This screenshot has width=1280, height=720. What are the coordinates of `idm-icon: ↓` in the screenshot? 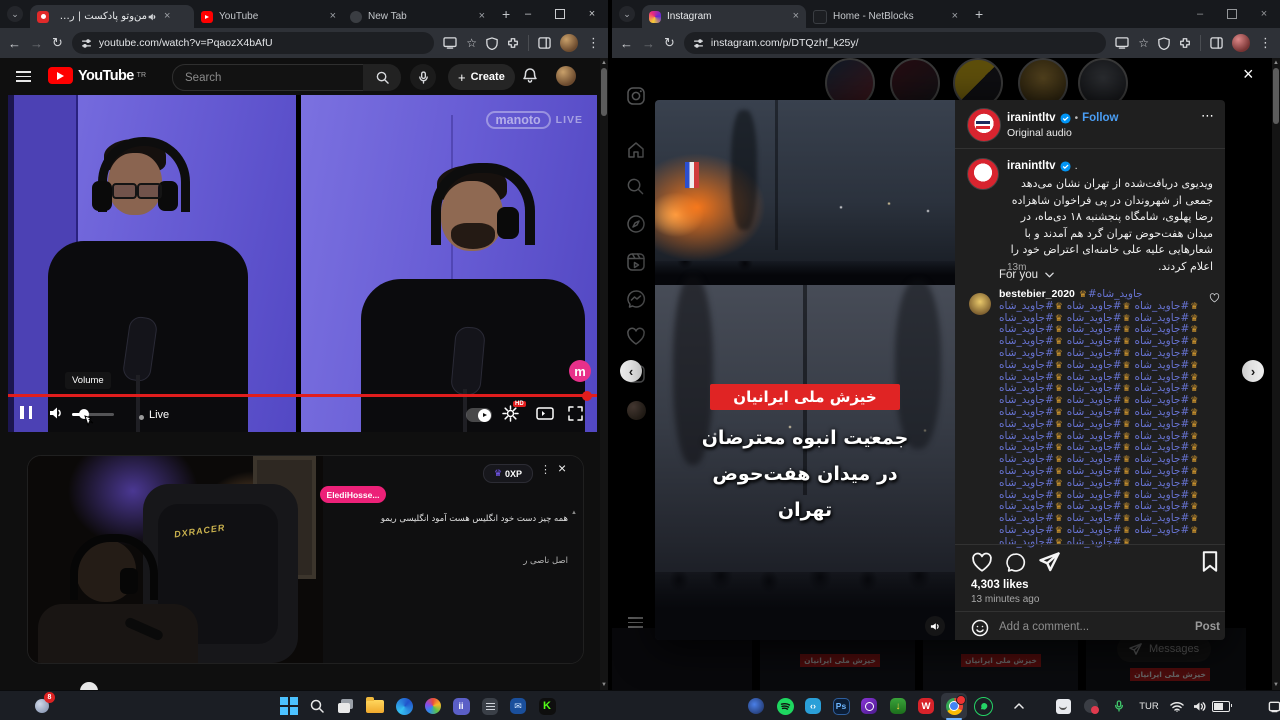 It's located at (898, 706).